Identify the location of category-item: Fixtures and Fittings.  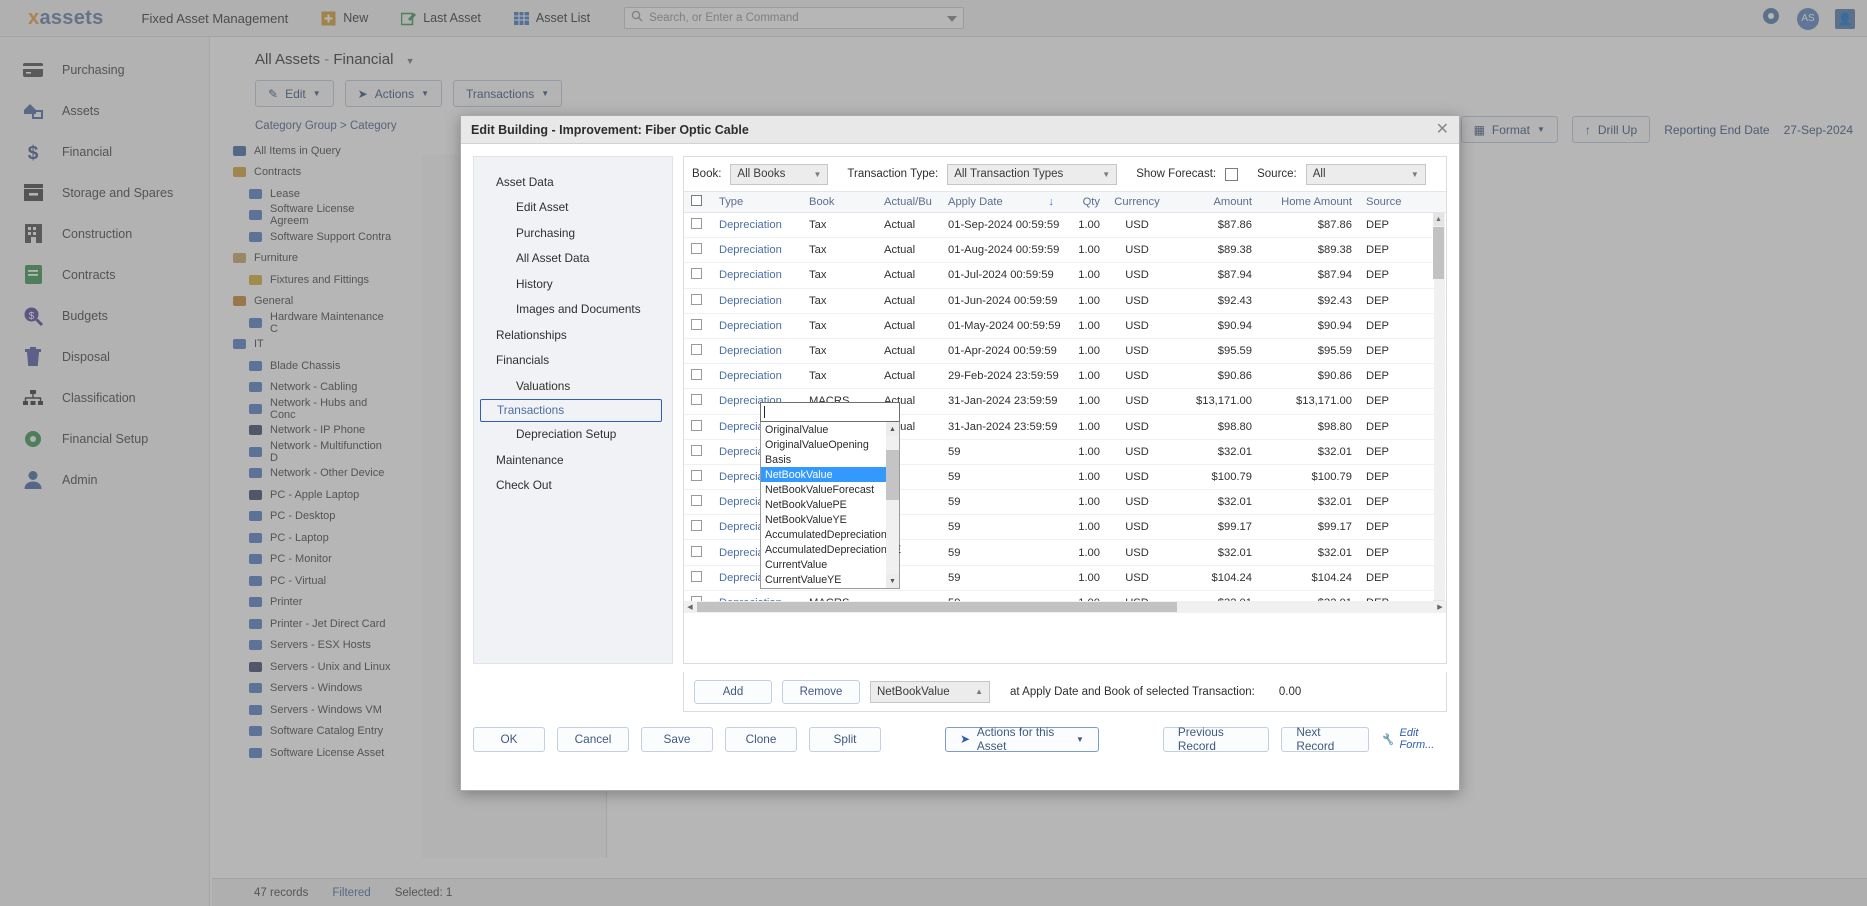
(302, 280).